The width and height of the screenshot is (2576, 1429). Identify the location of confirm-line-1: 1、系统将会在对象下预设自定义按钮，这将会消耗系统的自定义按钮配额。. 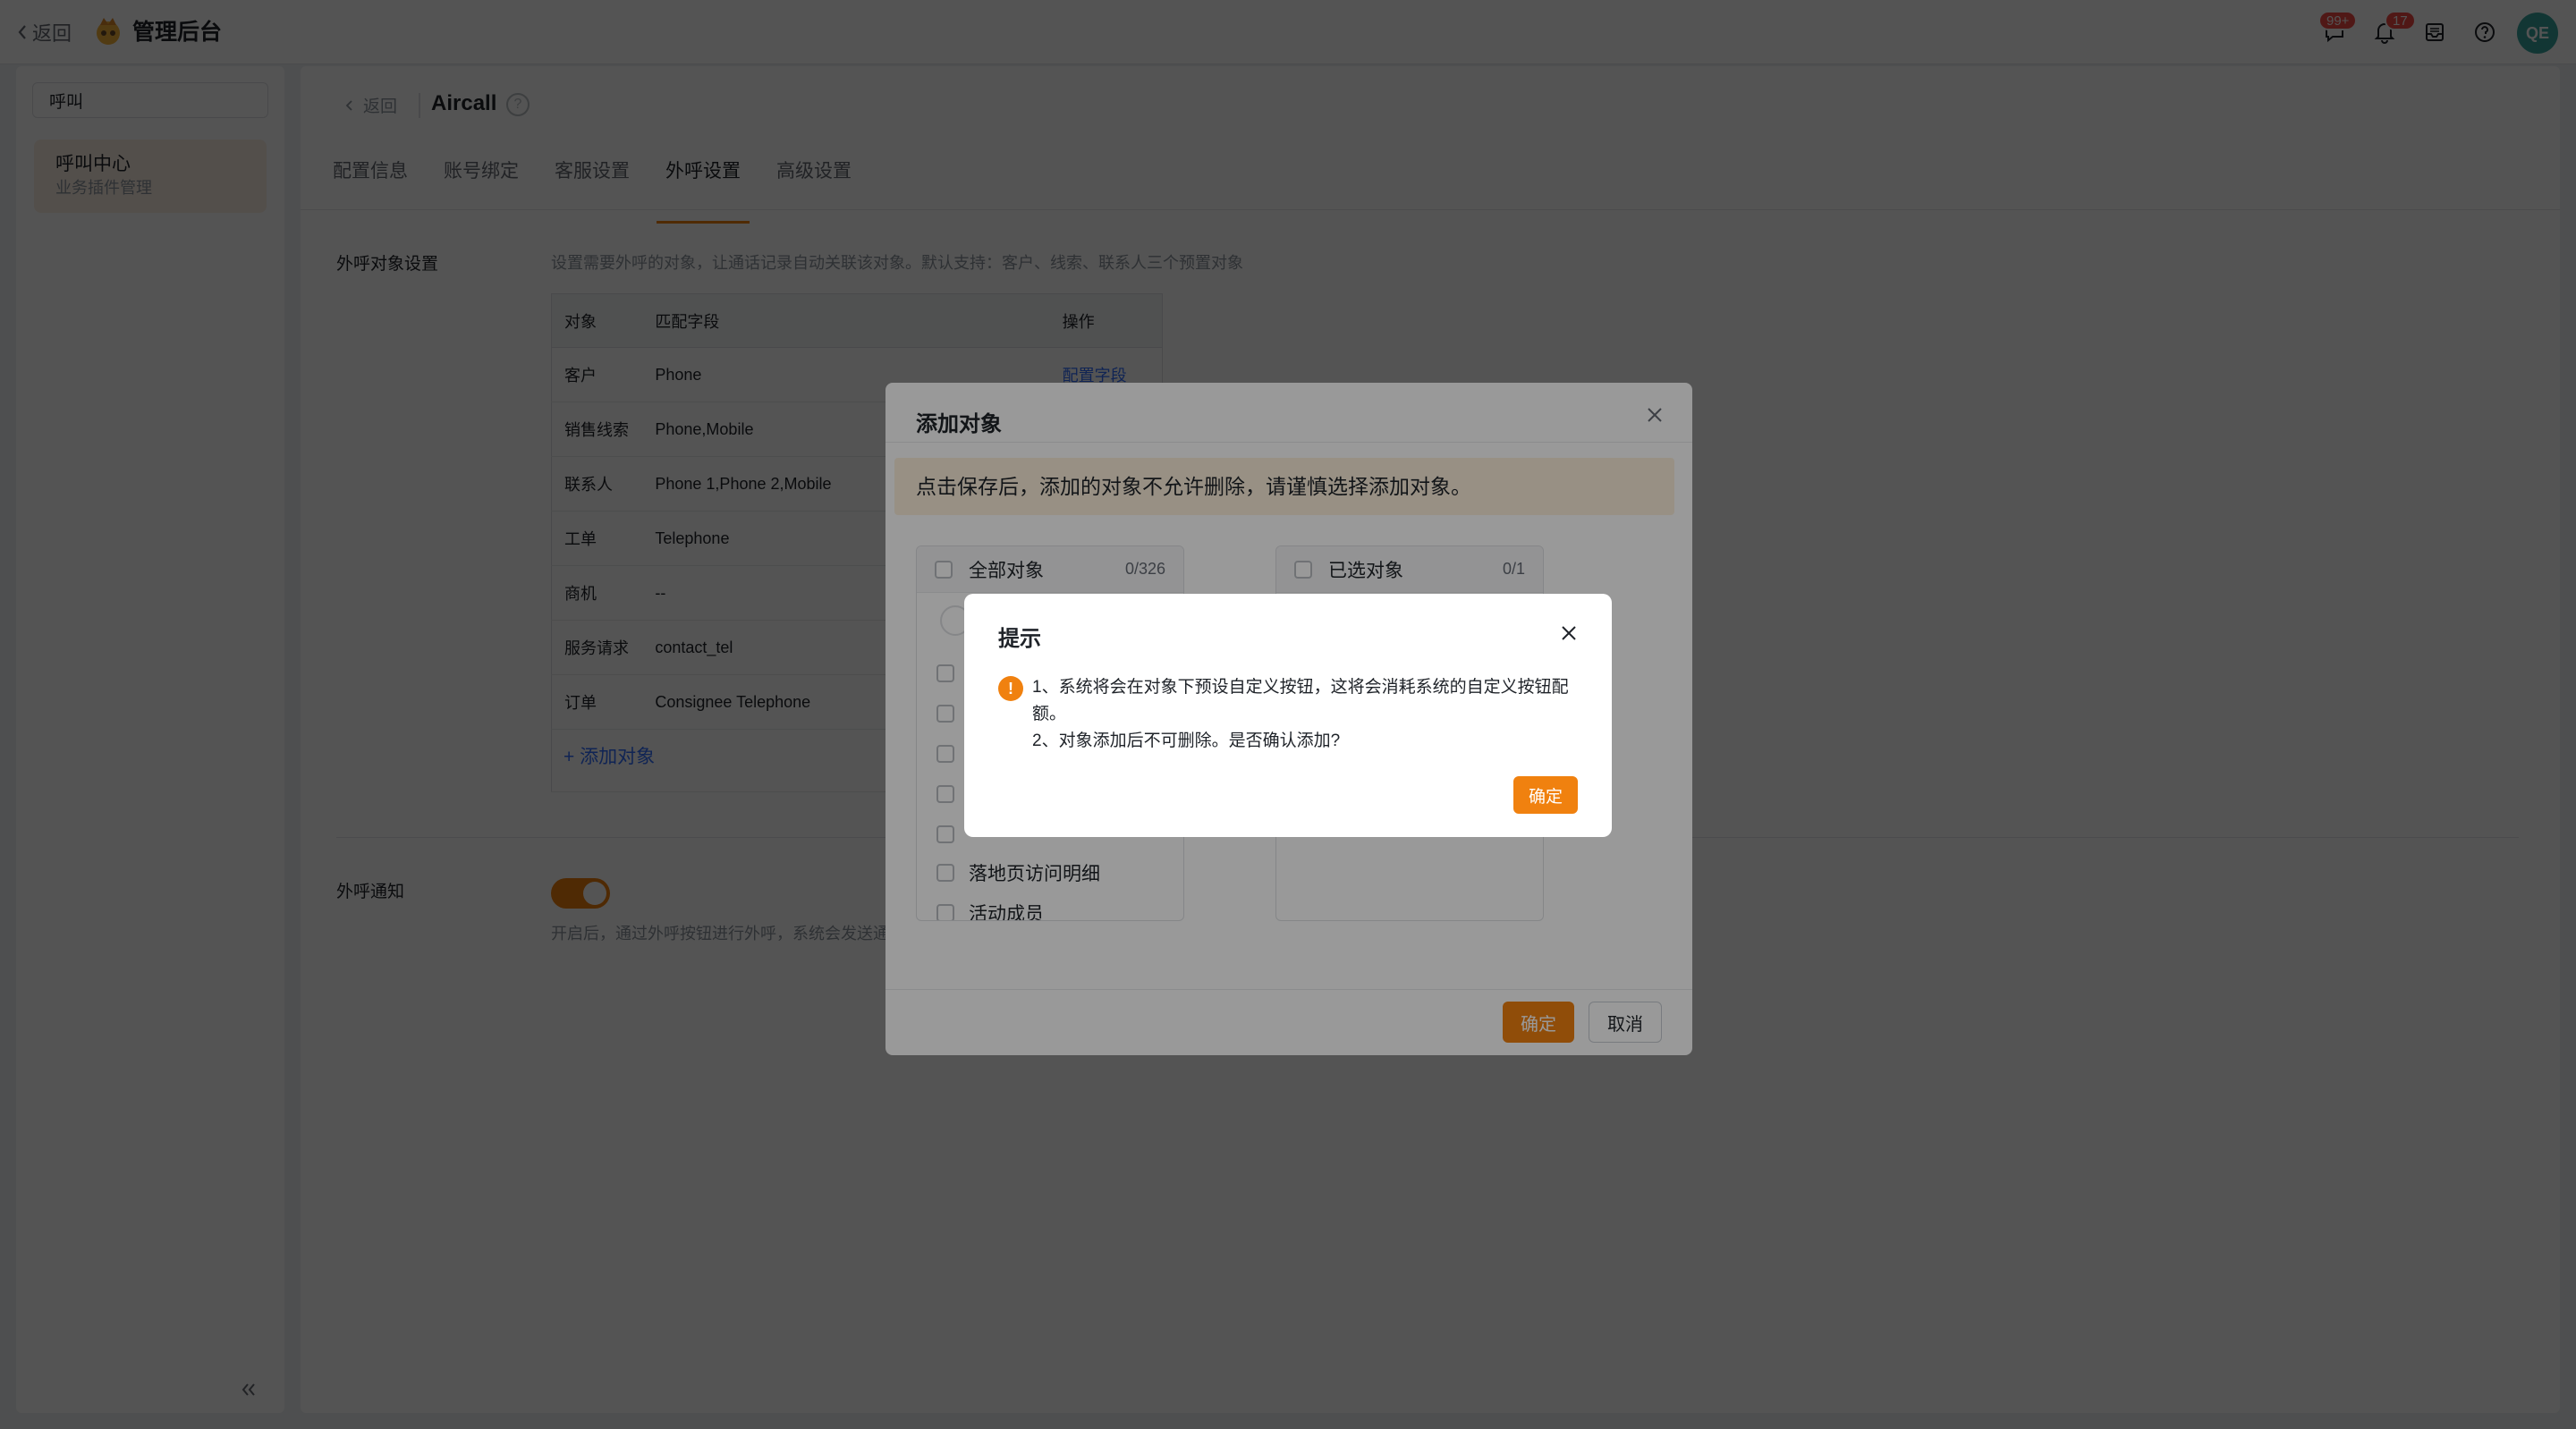
(1300, 700).